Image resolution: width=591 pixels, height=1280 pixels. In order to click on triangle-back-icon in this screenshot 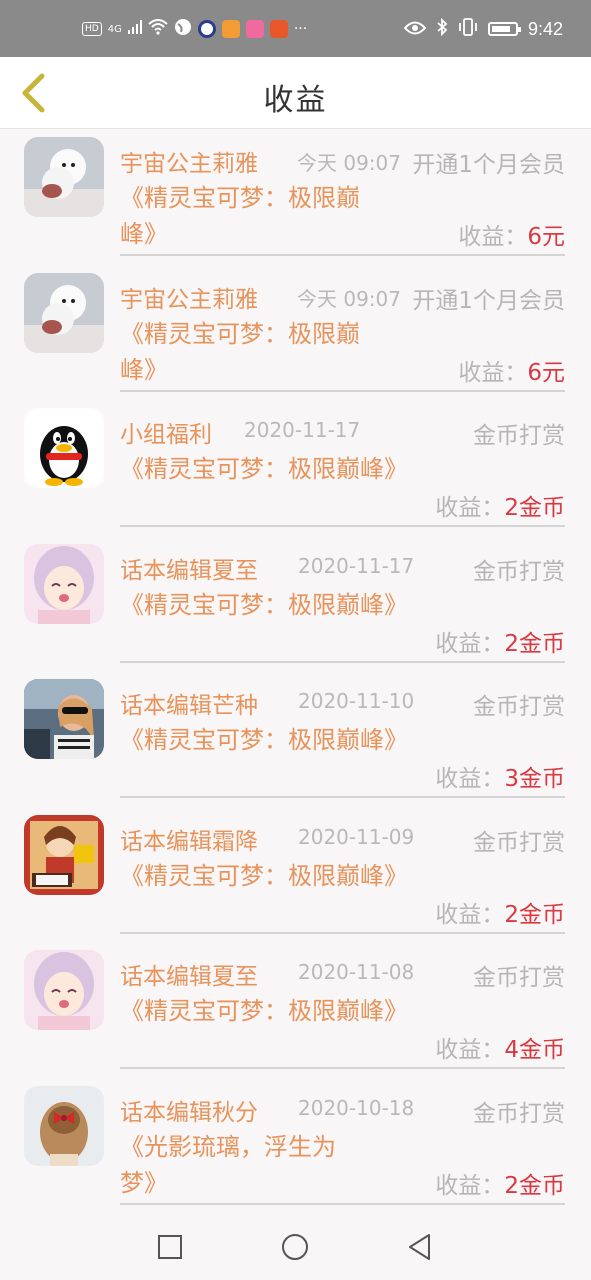, I will do `click(419, 1247)`.